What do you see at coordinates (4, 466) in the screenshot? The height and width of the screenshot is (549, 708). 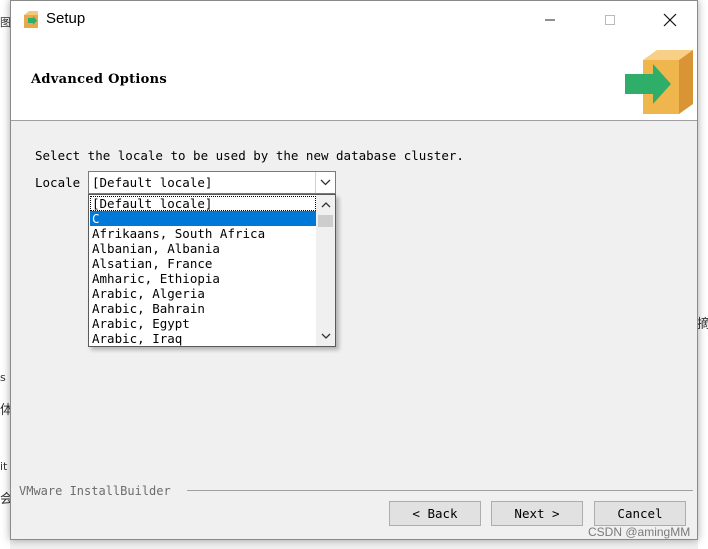 I see `background-fragment: it` at bounding box center [4, 466].